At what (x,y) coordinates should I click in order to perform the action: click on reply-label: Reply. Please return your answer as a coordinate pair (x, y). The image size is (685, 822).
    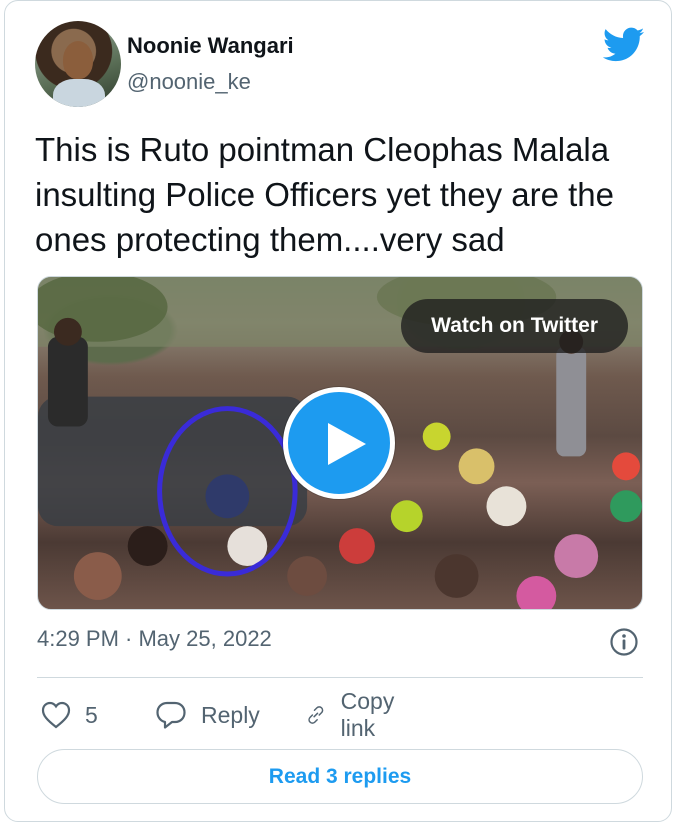
    Looking at the image, I should click on (230, 714).